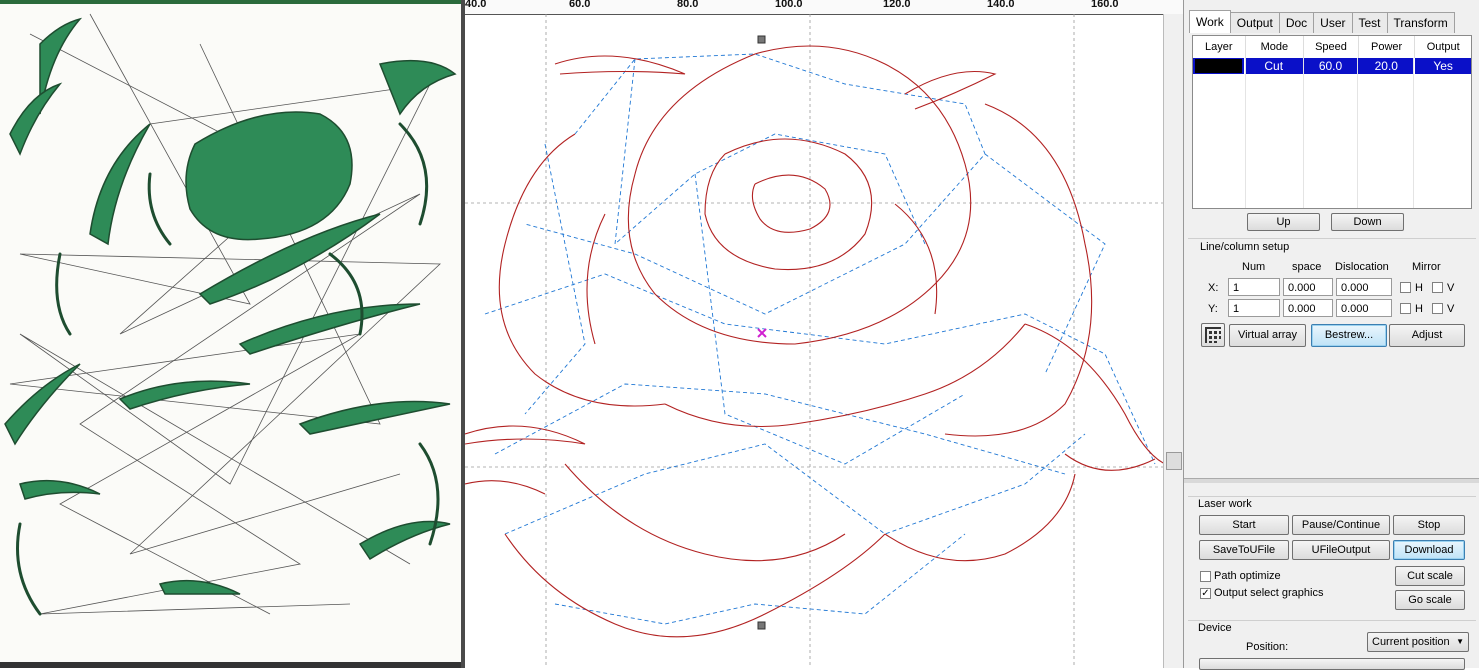 This screenshot has width=1479, height=670. What do you see at coordinates (1443, 66) in the screenshot?
I see `layer-output-cell: Yes` at bounding box center [1443, 66].